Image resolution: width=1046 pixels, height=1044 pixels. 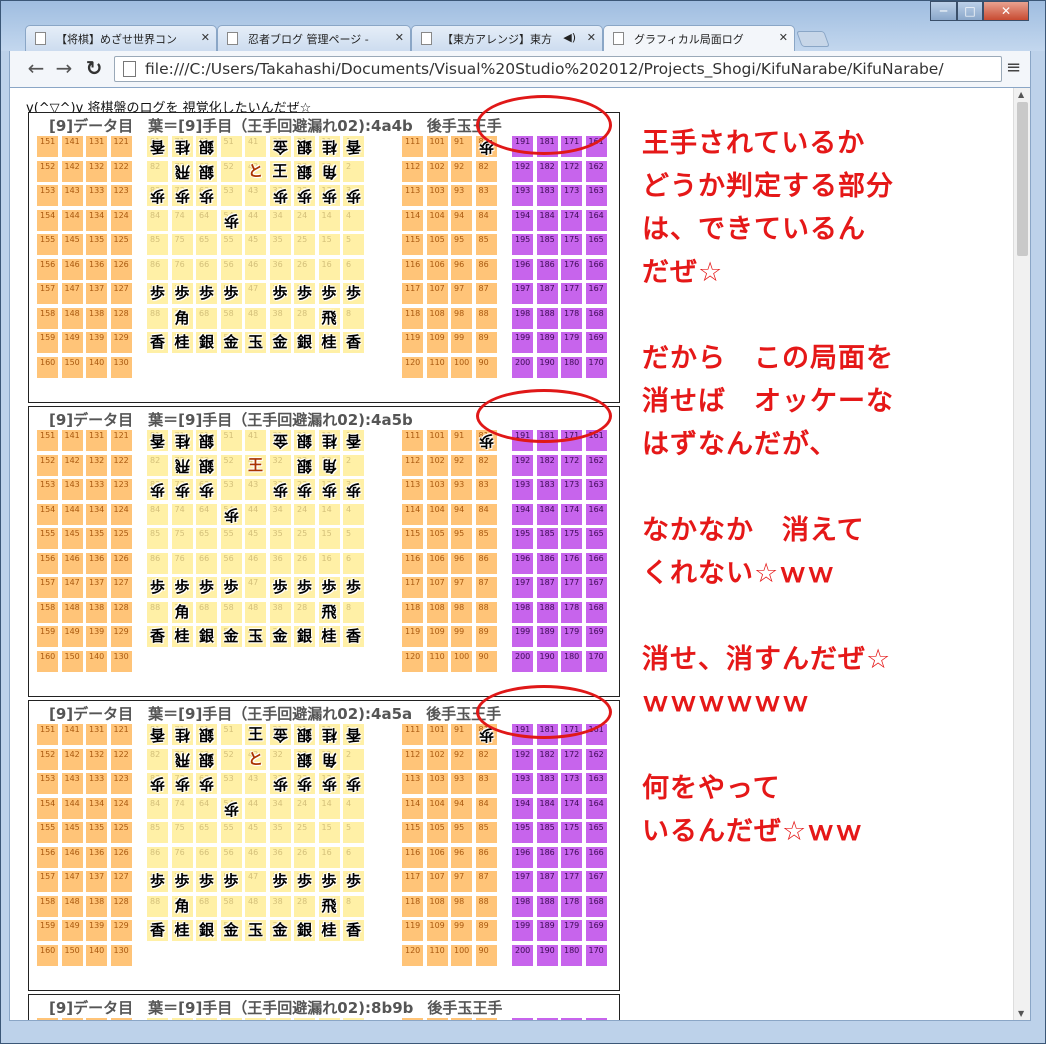 What do you see at coordinates (72, 661) in the screenshot?
I see `board-square: 150` at bounding box center [72, 661].